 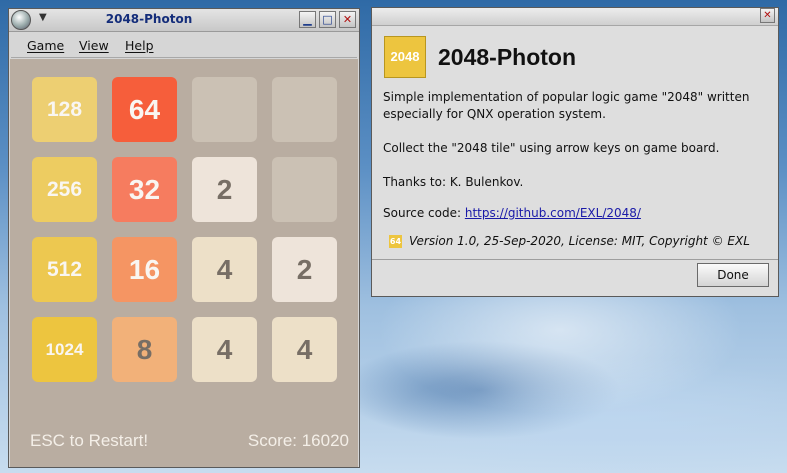 I want to click on menu-help: Help, so click(x=139, y=45).